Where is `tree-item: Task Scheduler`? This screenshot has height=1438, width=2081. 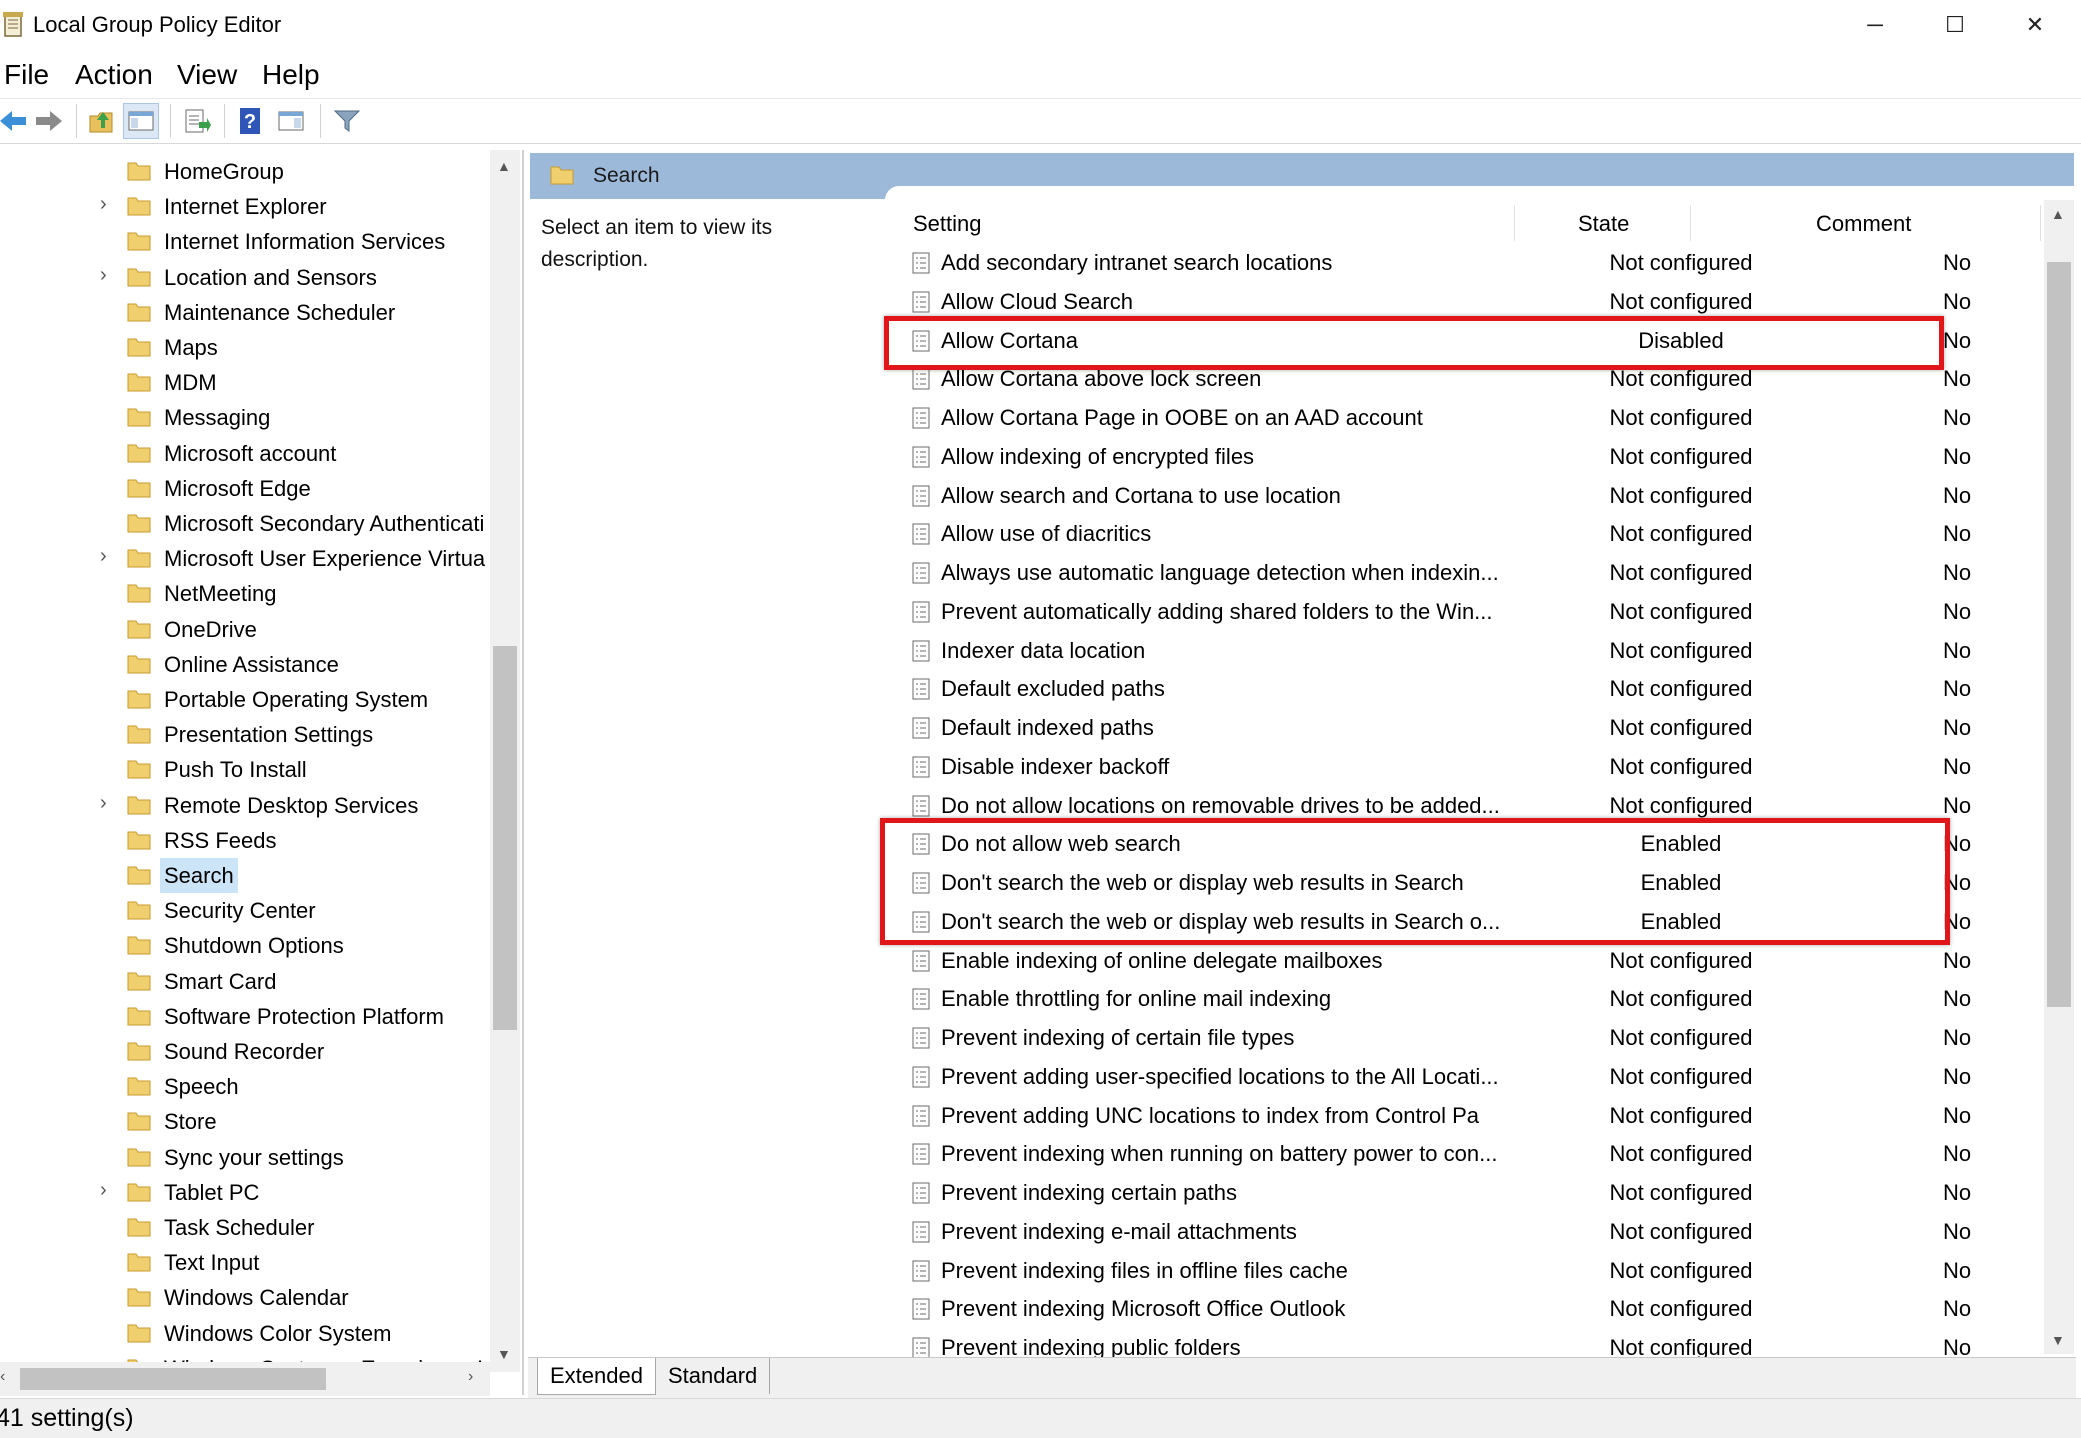 tree-item: Task Scheduler is located at coordinates (245, 1227).